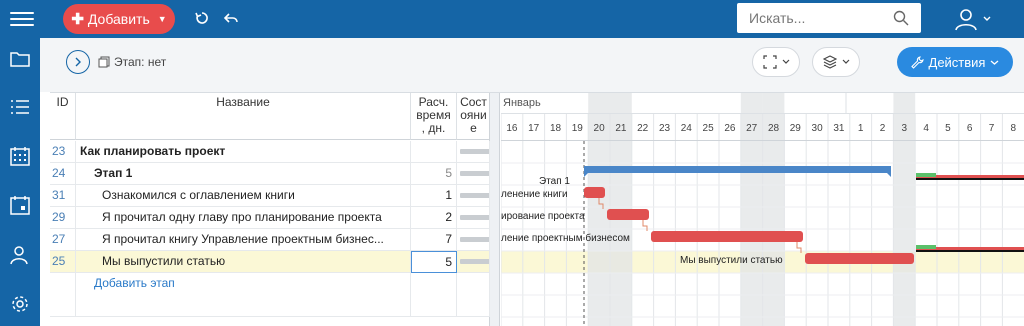 This screenshot has width=1024, height=326. I want to click on empty-row, so click(270, 306).